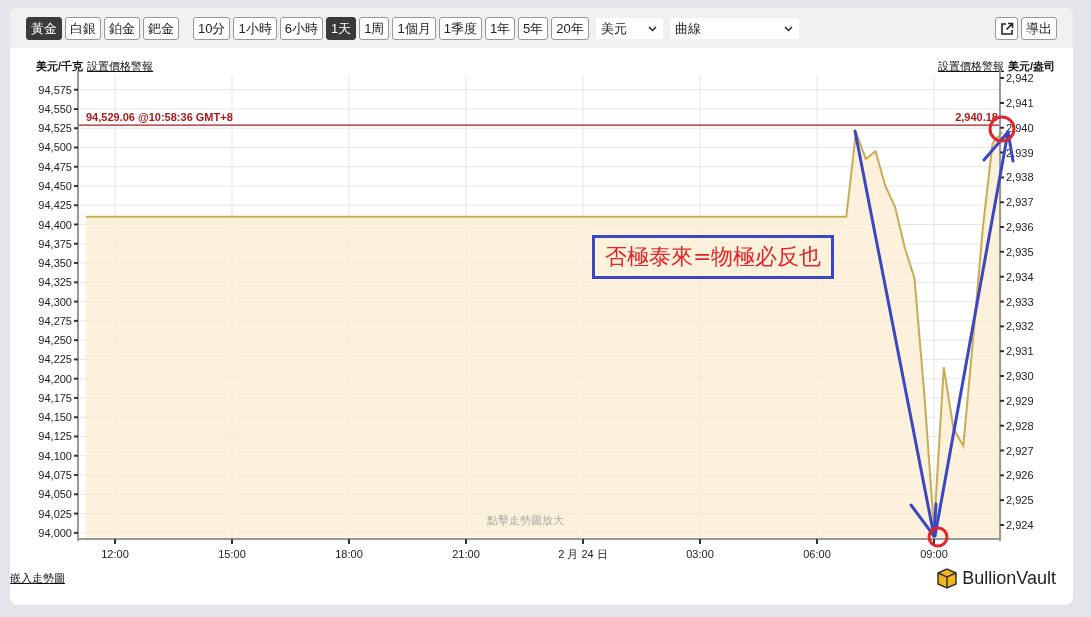  What do you see at coordinates (1009, 578) in the screenshot?
I see `logo-text: BullionVault` at bounding box center [1009, 578].